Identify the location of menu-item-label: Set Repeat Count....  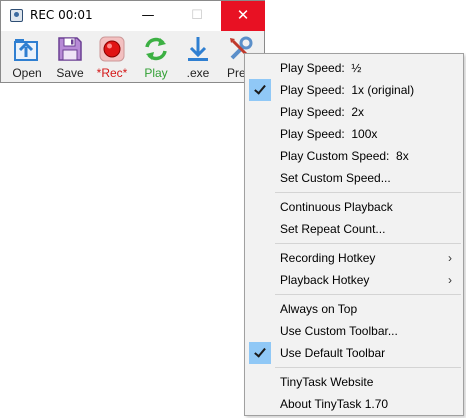
(333, 229).